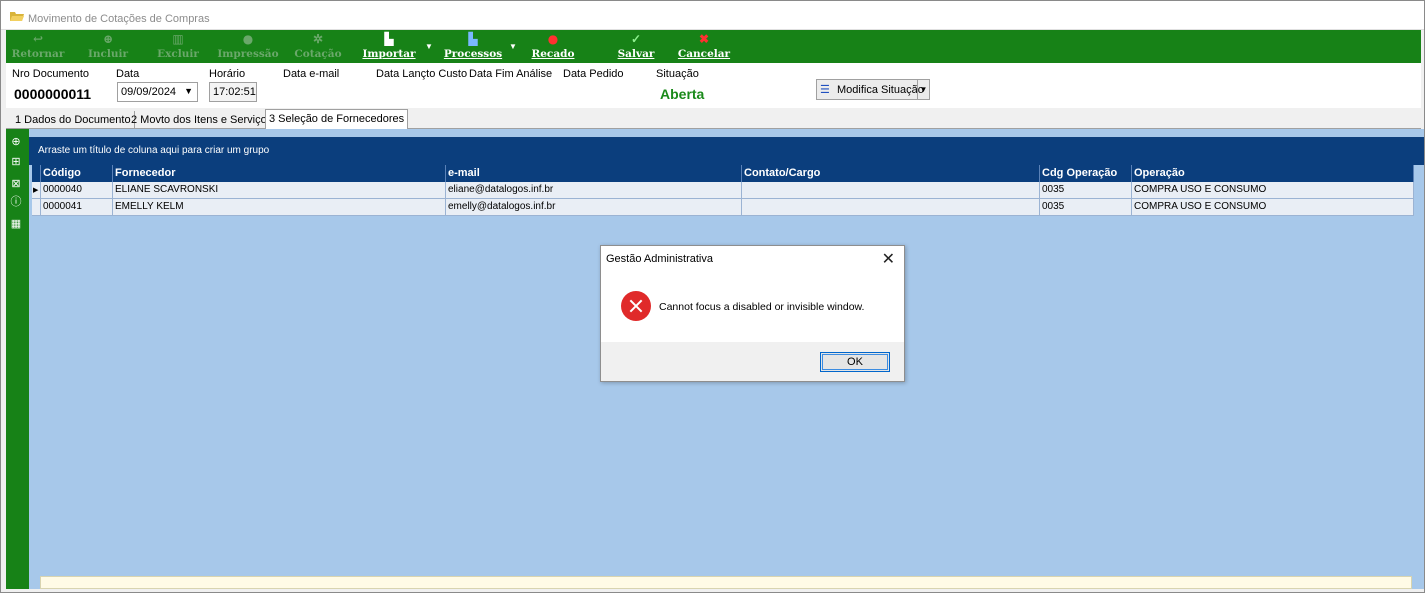 This screenshot has width=1425, height=593. I want to click on cell-fornecedor: EMELLY KELM, so click(279, 207).